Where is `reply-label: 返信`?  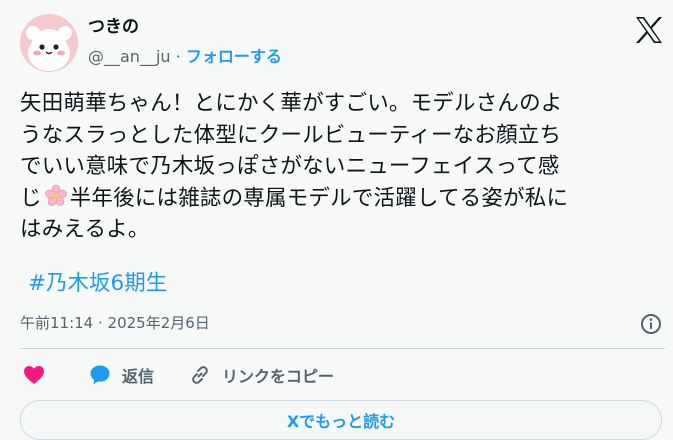 reply-label: 返信 is located at coordinates (138, 376).